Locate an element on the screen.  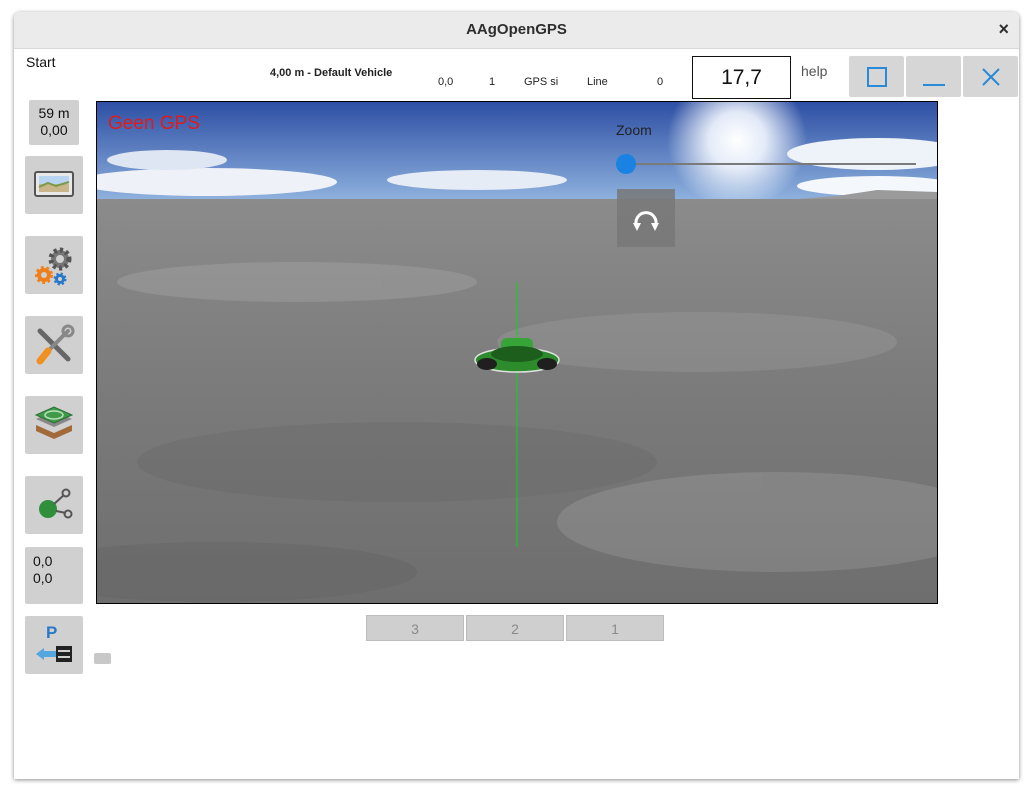
title-bar: AAgOpenGPS × is located at coordinates (516, 30).